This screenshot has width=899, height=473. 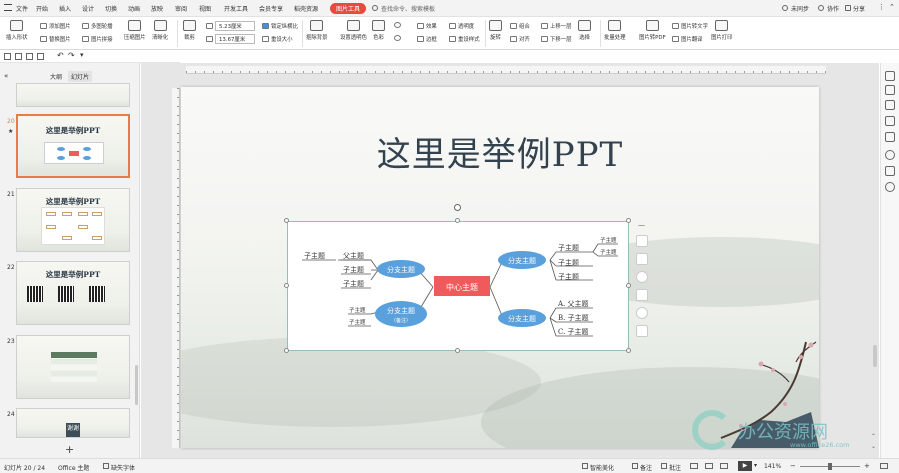 What do you see at coordinates (687, 39) in the screenshot?
I see `image-translate-button: 图片翻译` at bounding box center [687, 39].